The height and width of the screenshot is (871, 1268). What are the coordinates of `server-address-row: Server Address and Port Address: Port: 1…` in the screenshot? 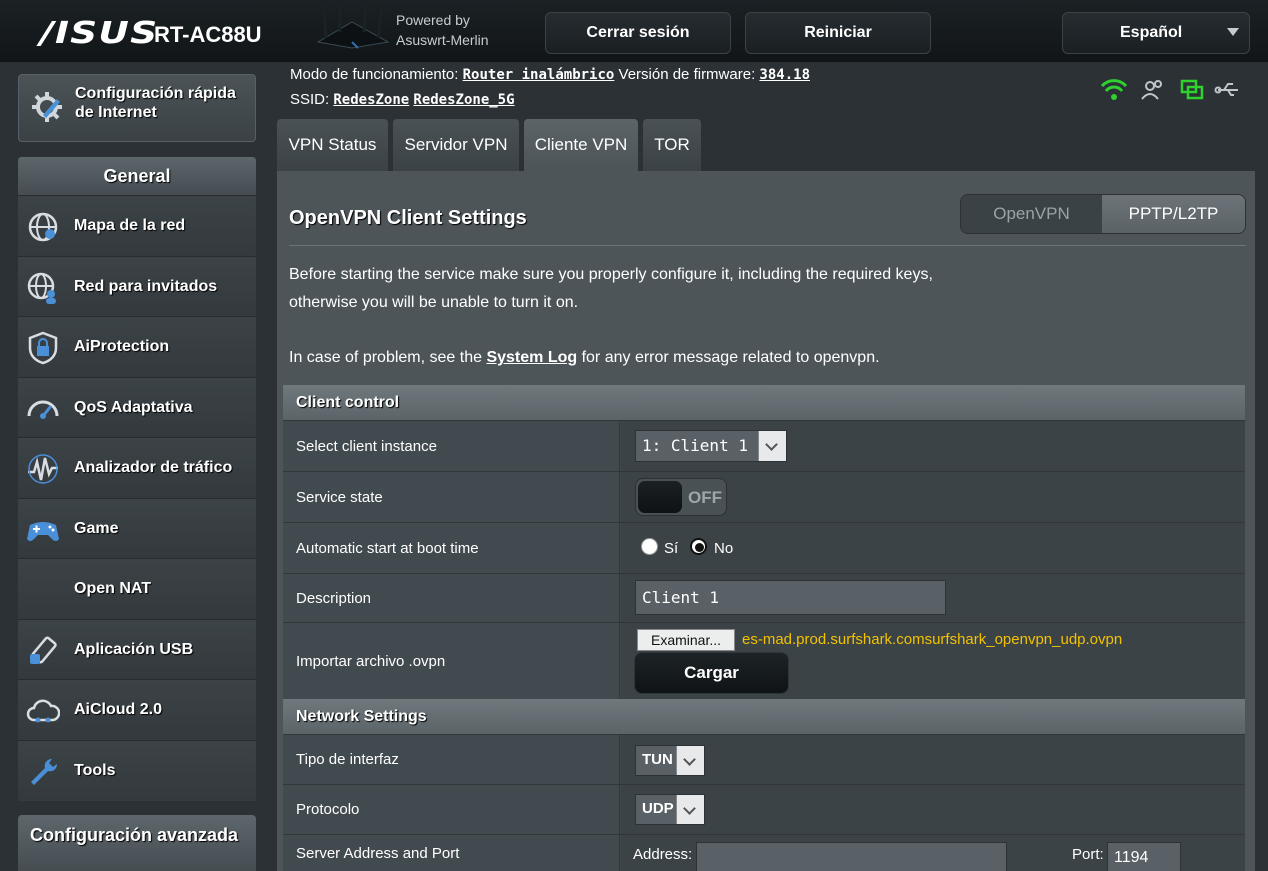 It's located at (764, 852).